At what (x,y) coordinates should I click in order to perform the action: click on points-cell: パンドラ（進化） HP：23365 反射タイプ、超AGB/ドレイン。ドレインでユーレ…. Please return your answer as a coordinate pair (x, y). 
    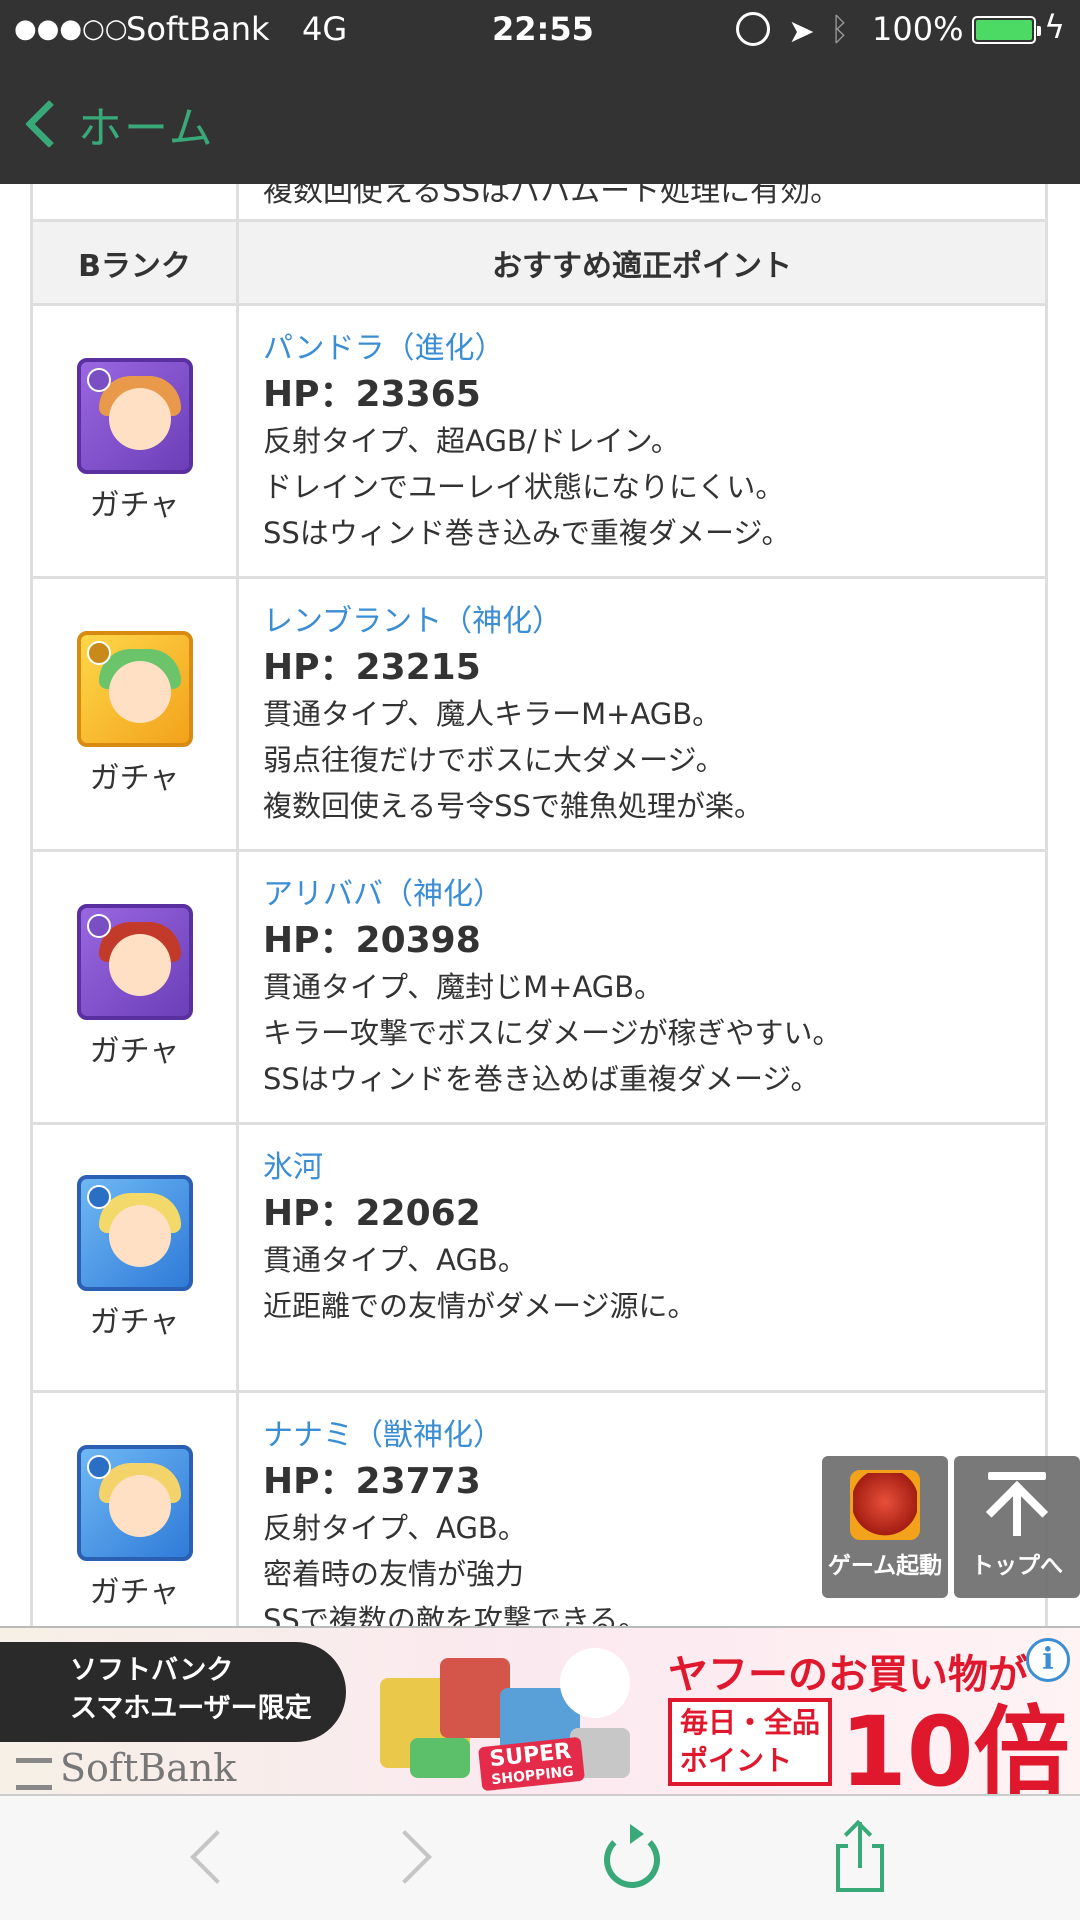
    Looking at the image, I should click on (642, 441).